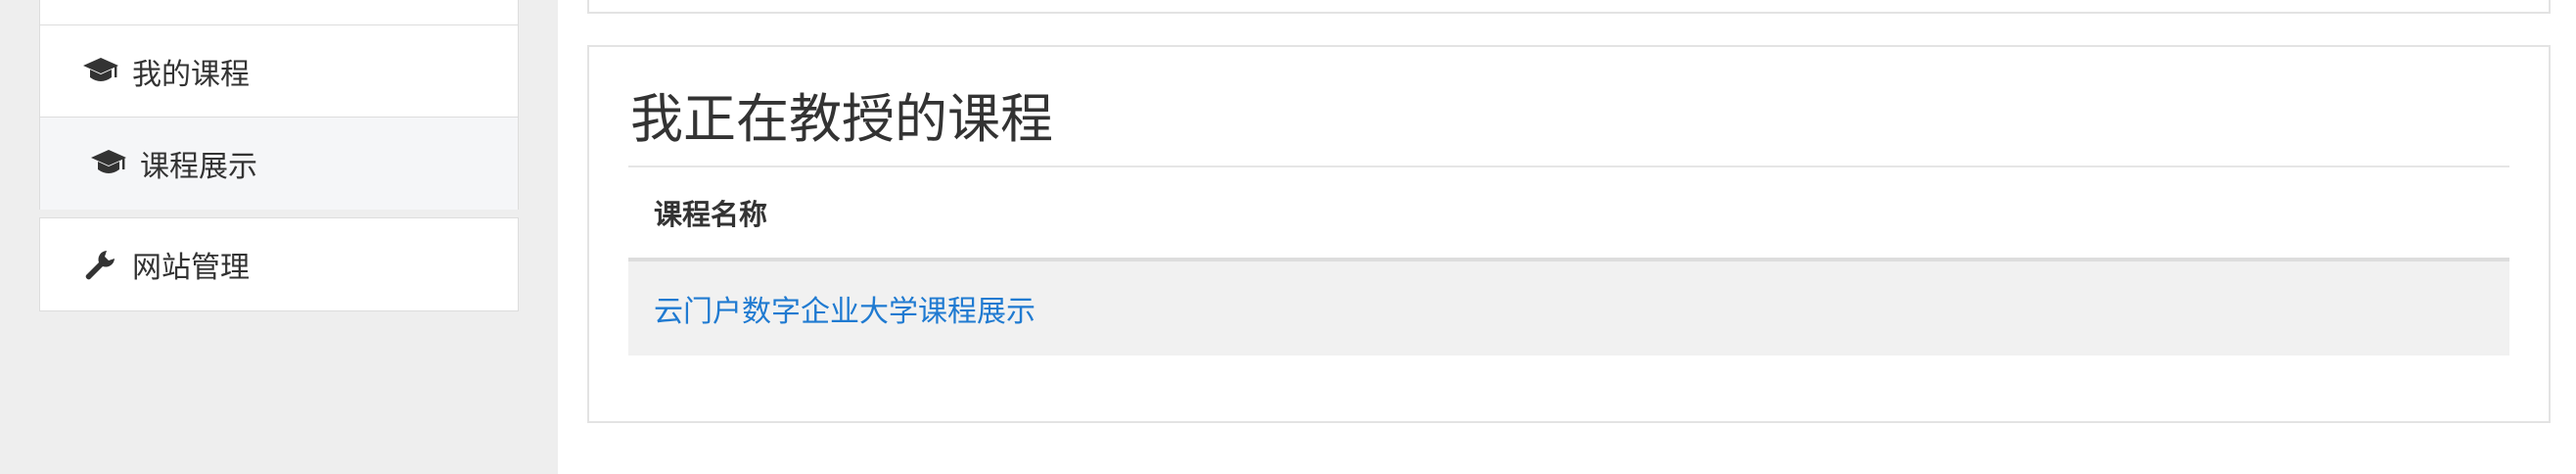  What do you see at coordinates (1569, 308) in the screenshot?
I see `table-row: 云门户数字企业大学课程展示` at bounding box center [1569, 308].